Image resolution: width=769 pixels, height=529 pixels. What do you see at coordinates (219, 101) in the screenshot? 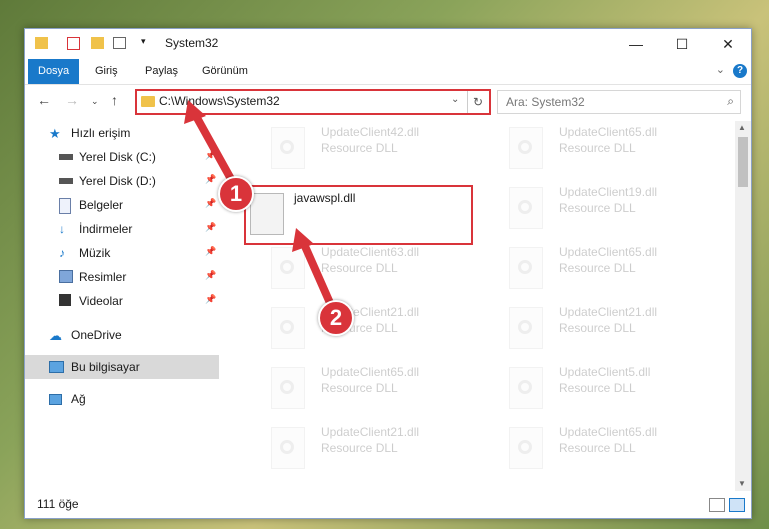
I see `address-path: C:\Windows\System32` at bounding box center [219, 101].